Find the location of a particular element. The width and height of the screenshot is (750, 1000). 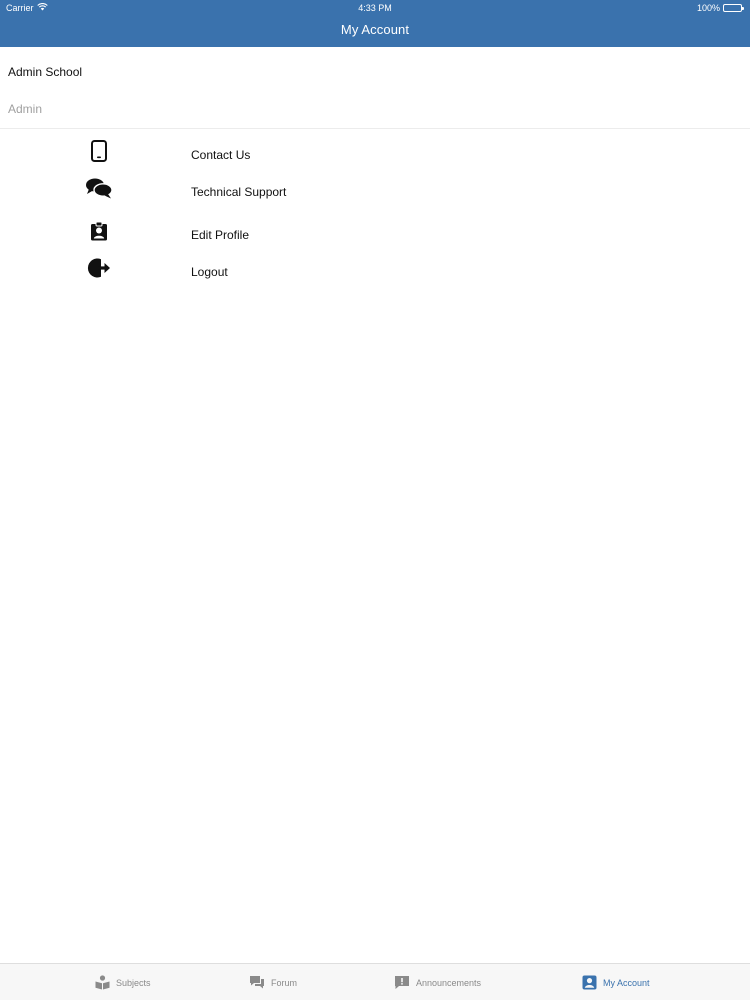

menu-item-label: Technical Support is located at coordinates (239, 192).